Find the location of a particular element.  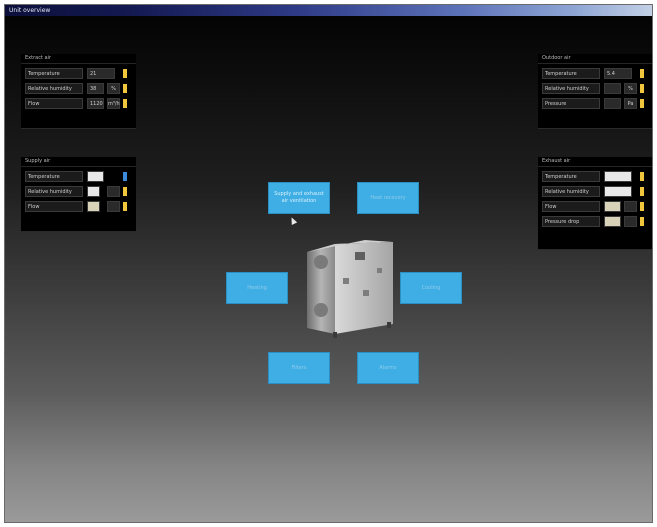

tile-label: Filters is located at coordinates (299, 367).